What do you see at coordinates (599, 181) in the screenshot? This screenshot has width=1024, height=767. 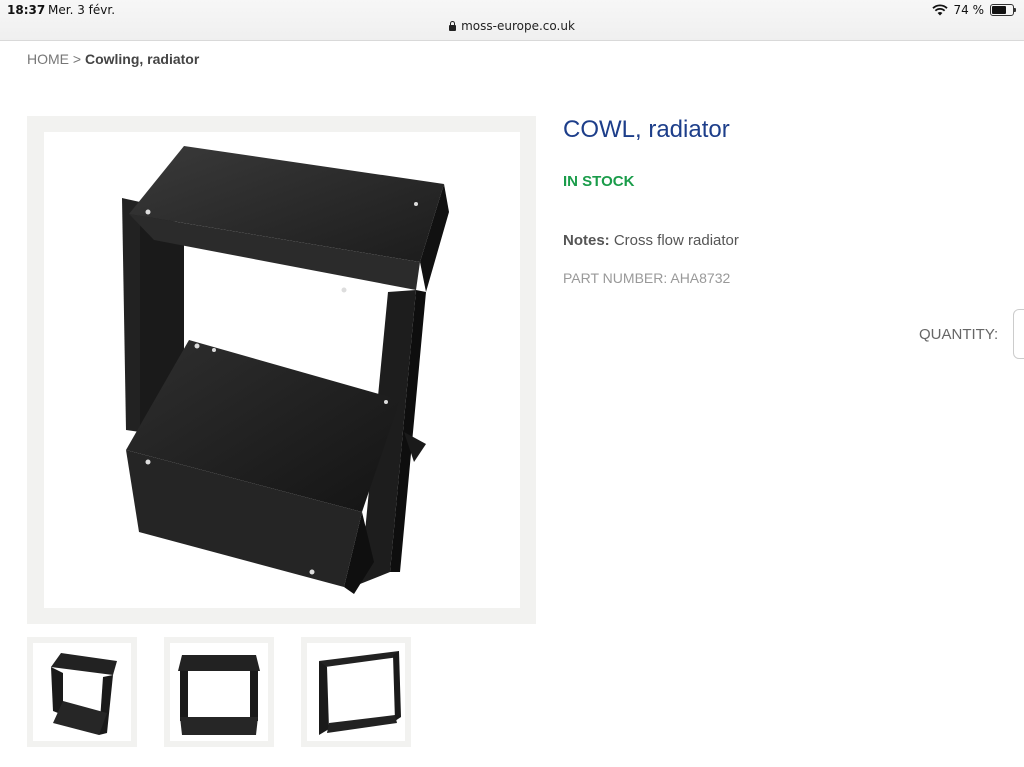 I see `stock-status-badge: IN STOCK` at bounding box center [599, 181].